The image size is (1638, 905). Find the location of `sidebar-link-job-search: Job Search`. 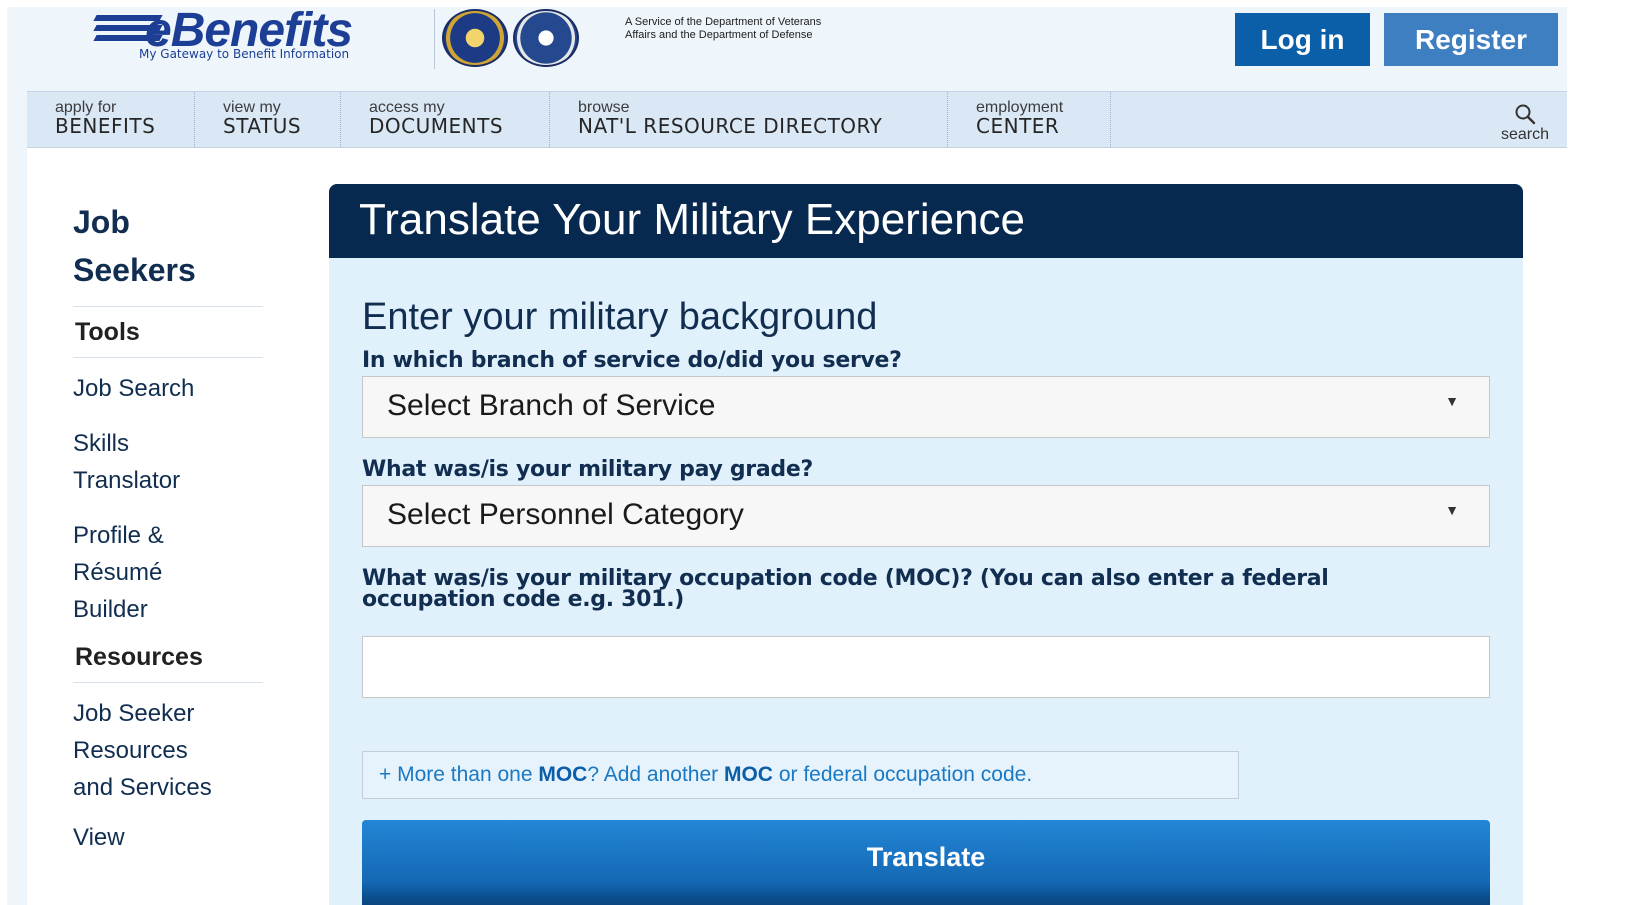

sidebar-link-job-search: Job Search is located at coordinates (178, 387).